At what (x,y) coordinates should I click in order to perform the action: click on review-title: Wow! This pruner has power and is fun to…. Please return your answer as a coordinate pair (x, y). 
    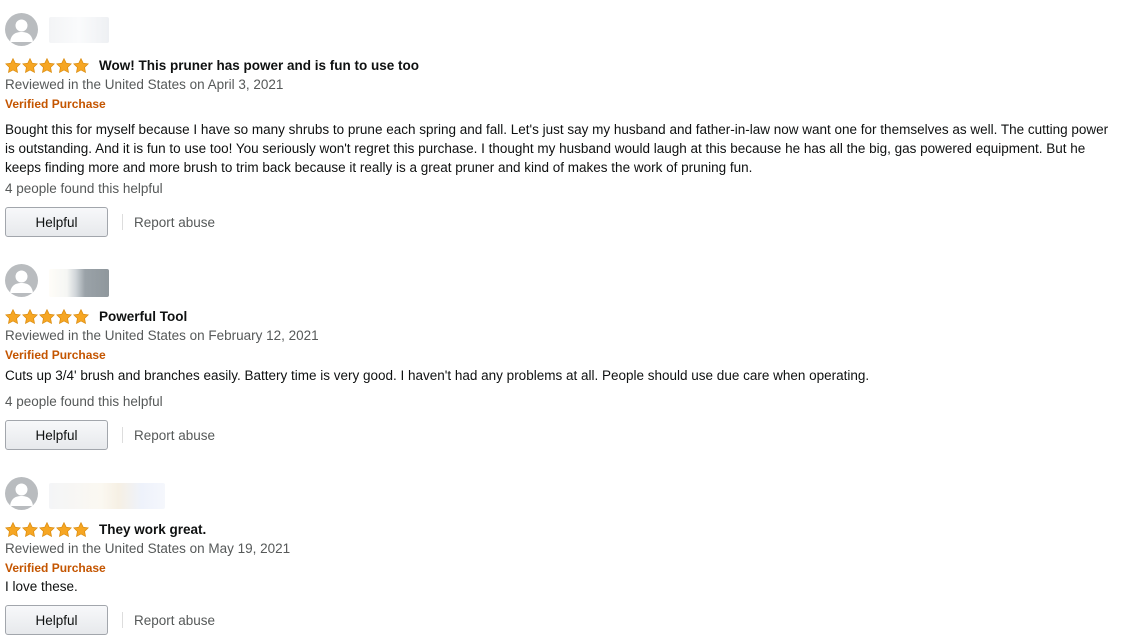
    Looking at the image, I should click on (259, 65).